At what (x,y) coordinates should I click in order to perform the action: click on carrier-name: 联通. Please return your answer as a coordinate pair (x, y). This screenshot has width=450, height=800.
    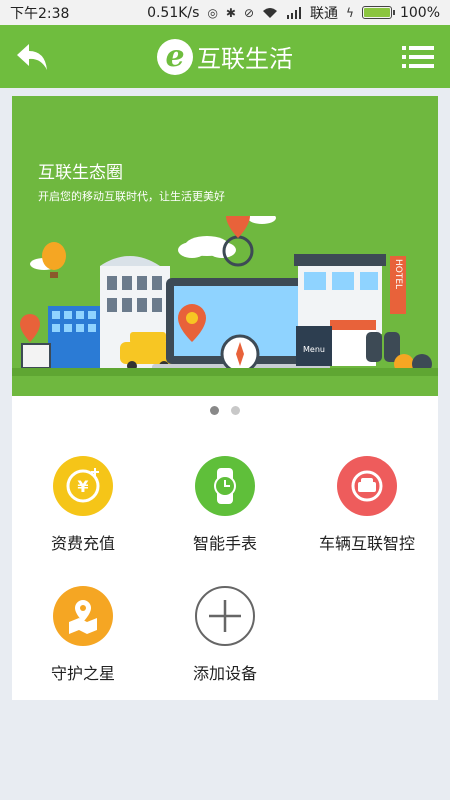
    Looking at the image, I should click on (324, 13).